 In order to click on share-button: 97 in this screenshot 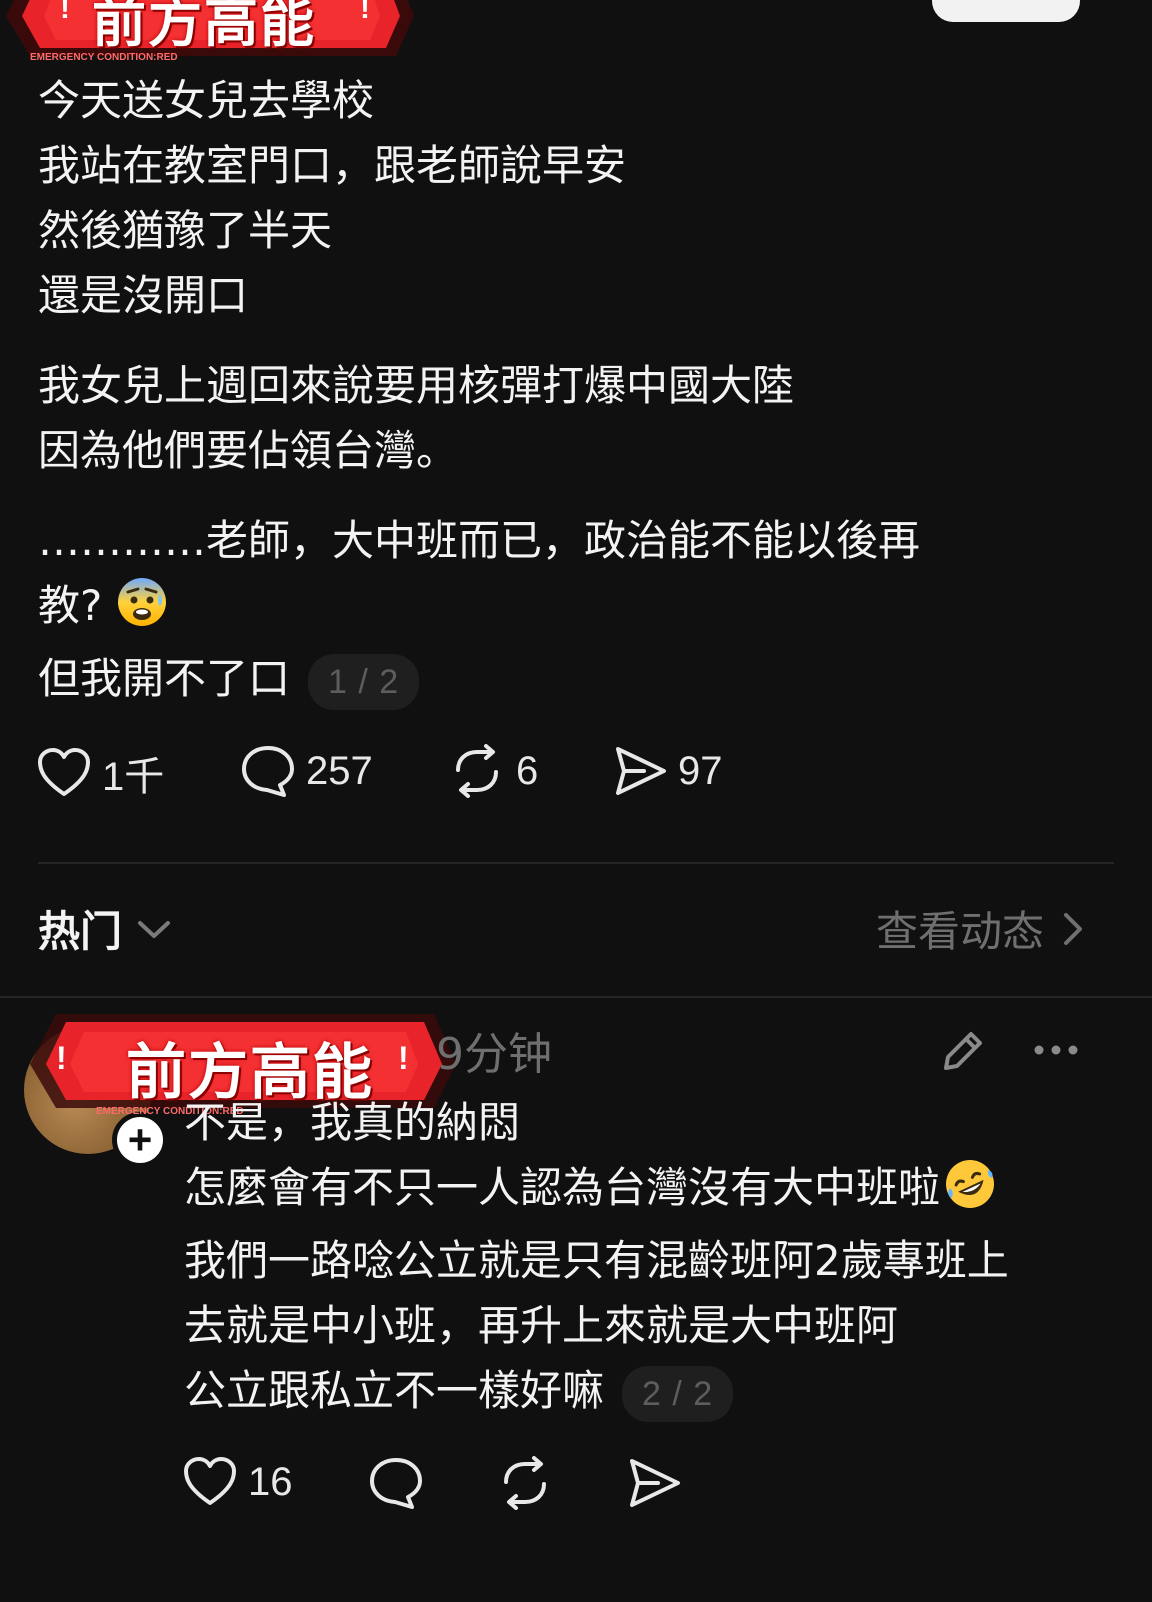, I will do `click(667, 771)`.